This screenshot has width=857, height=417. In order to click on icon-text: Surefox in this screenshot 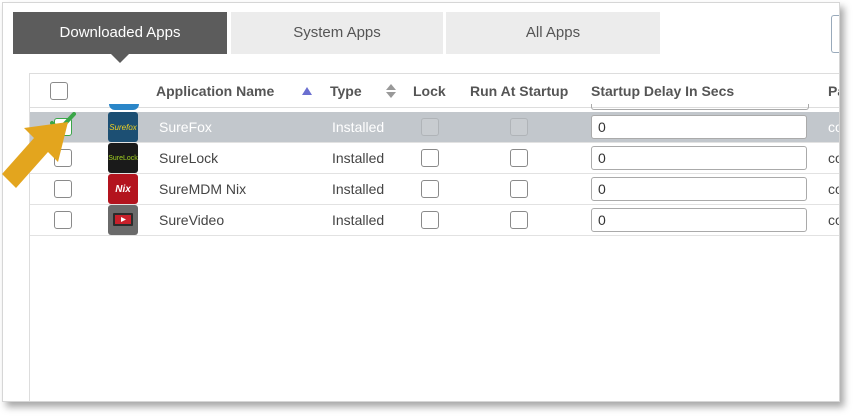, I will do `click(123, 127)`.